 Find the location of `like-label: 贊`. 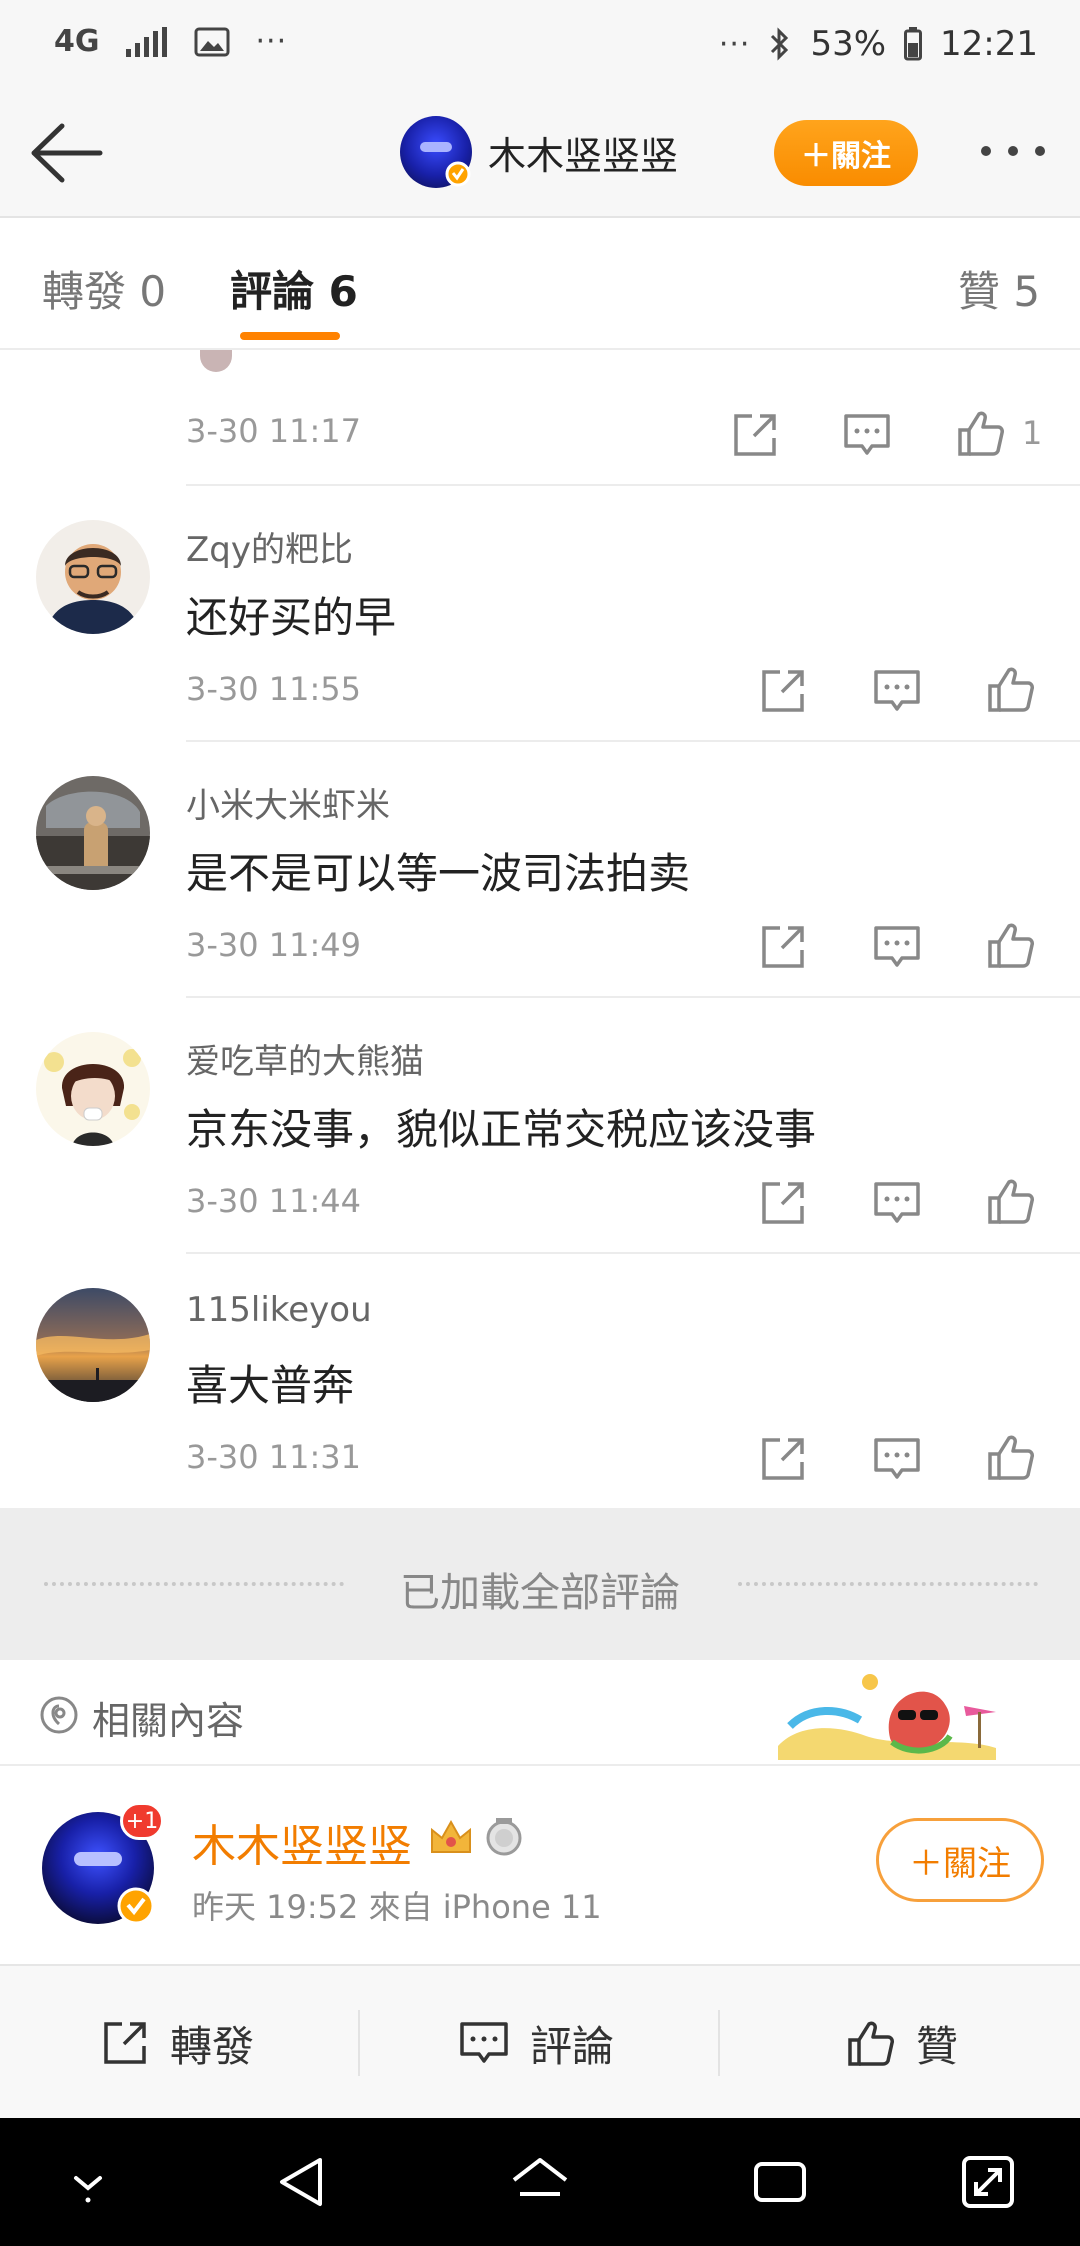

like-label: 贊 is located at coordinates (937, 2046).